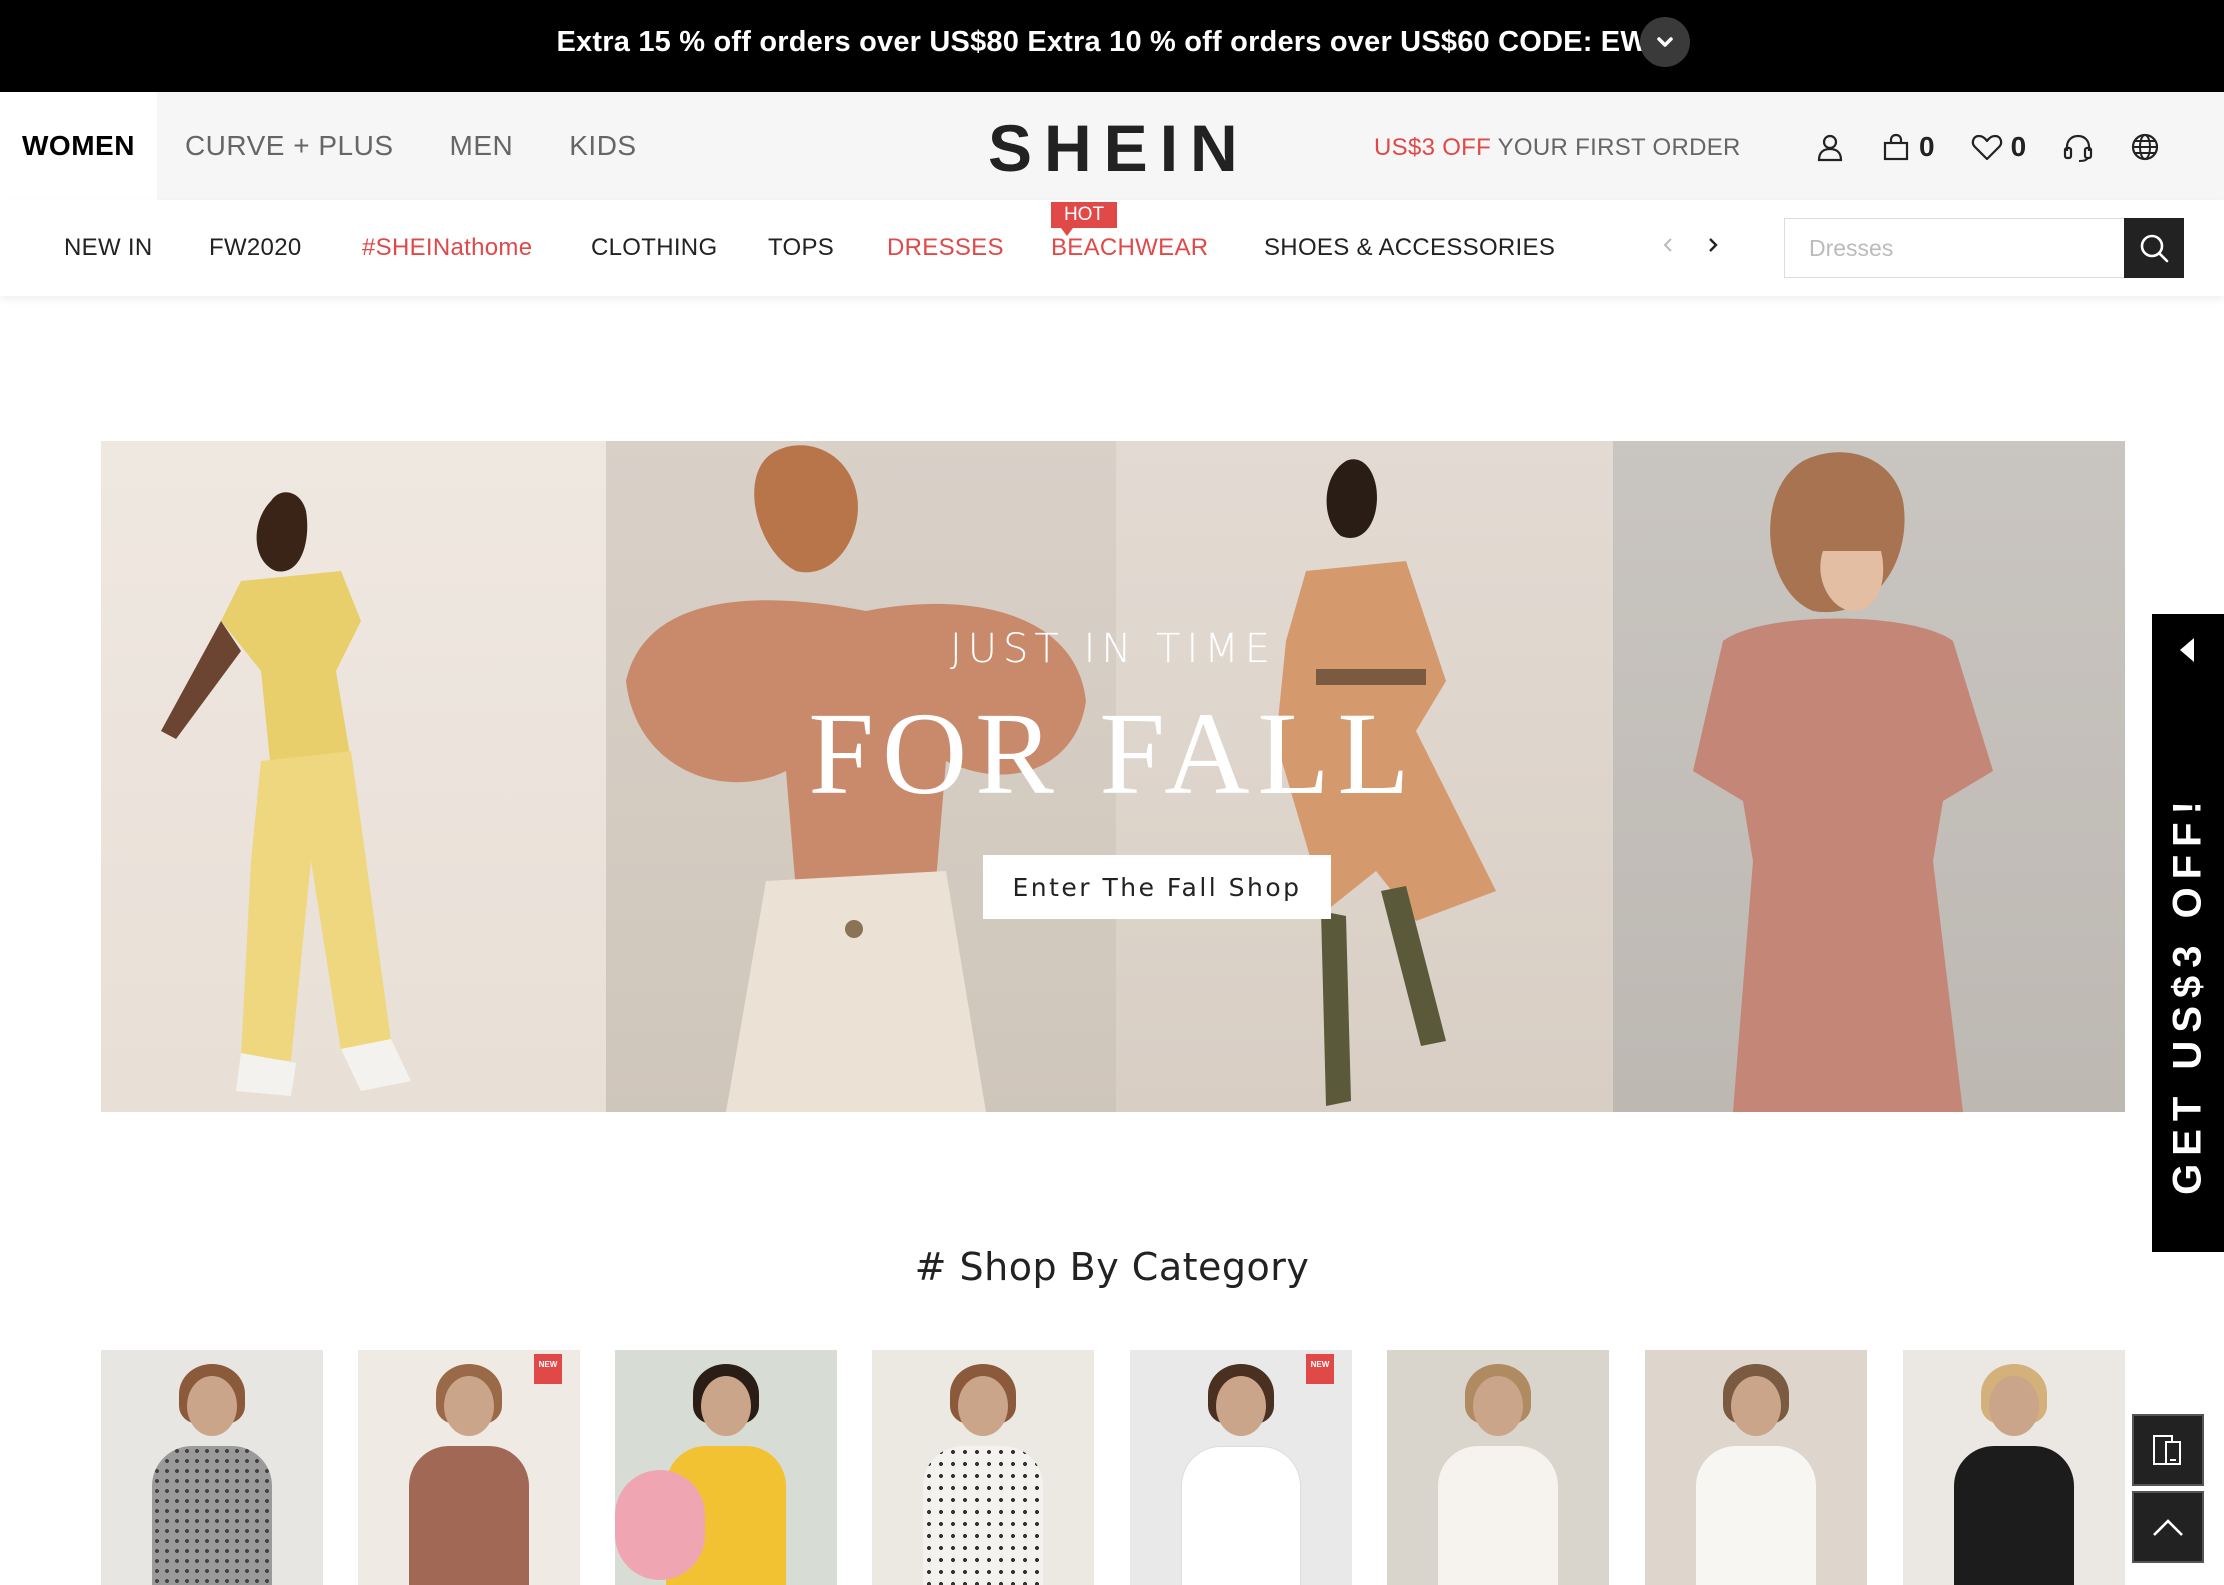 The width and height of the screenshot is (2224, 1585). Describe the element at coordinates (78, 146) in the screenshot. I see `channel-tab-women: WOMEN` at that location.